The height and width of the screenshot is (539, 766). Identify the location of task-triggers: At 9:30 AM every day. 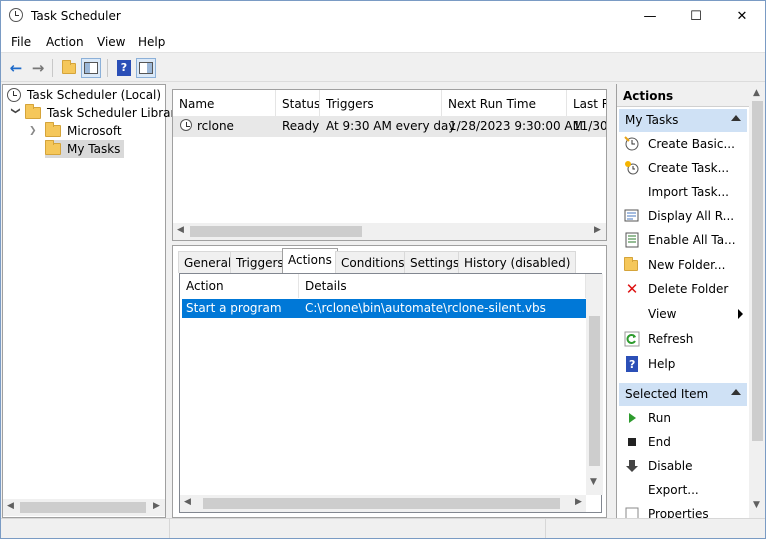
(391, 126).